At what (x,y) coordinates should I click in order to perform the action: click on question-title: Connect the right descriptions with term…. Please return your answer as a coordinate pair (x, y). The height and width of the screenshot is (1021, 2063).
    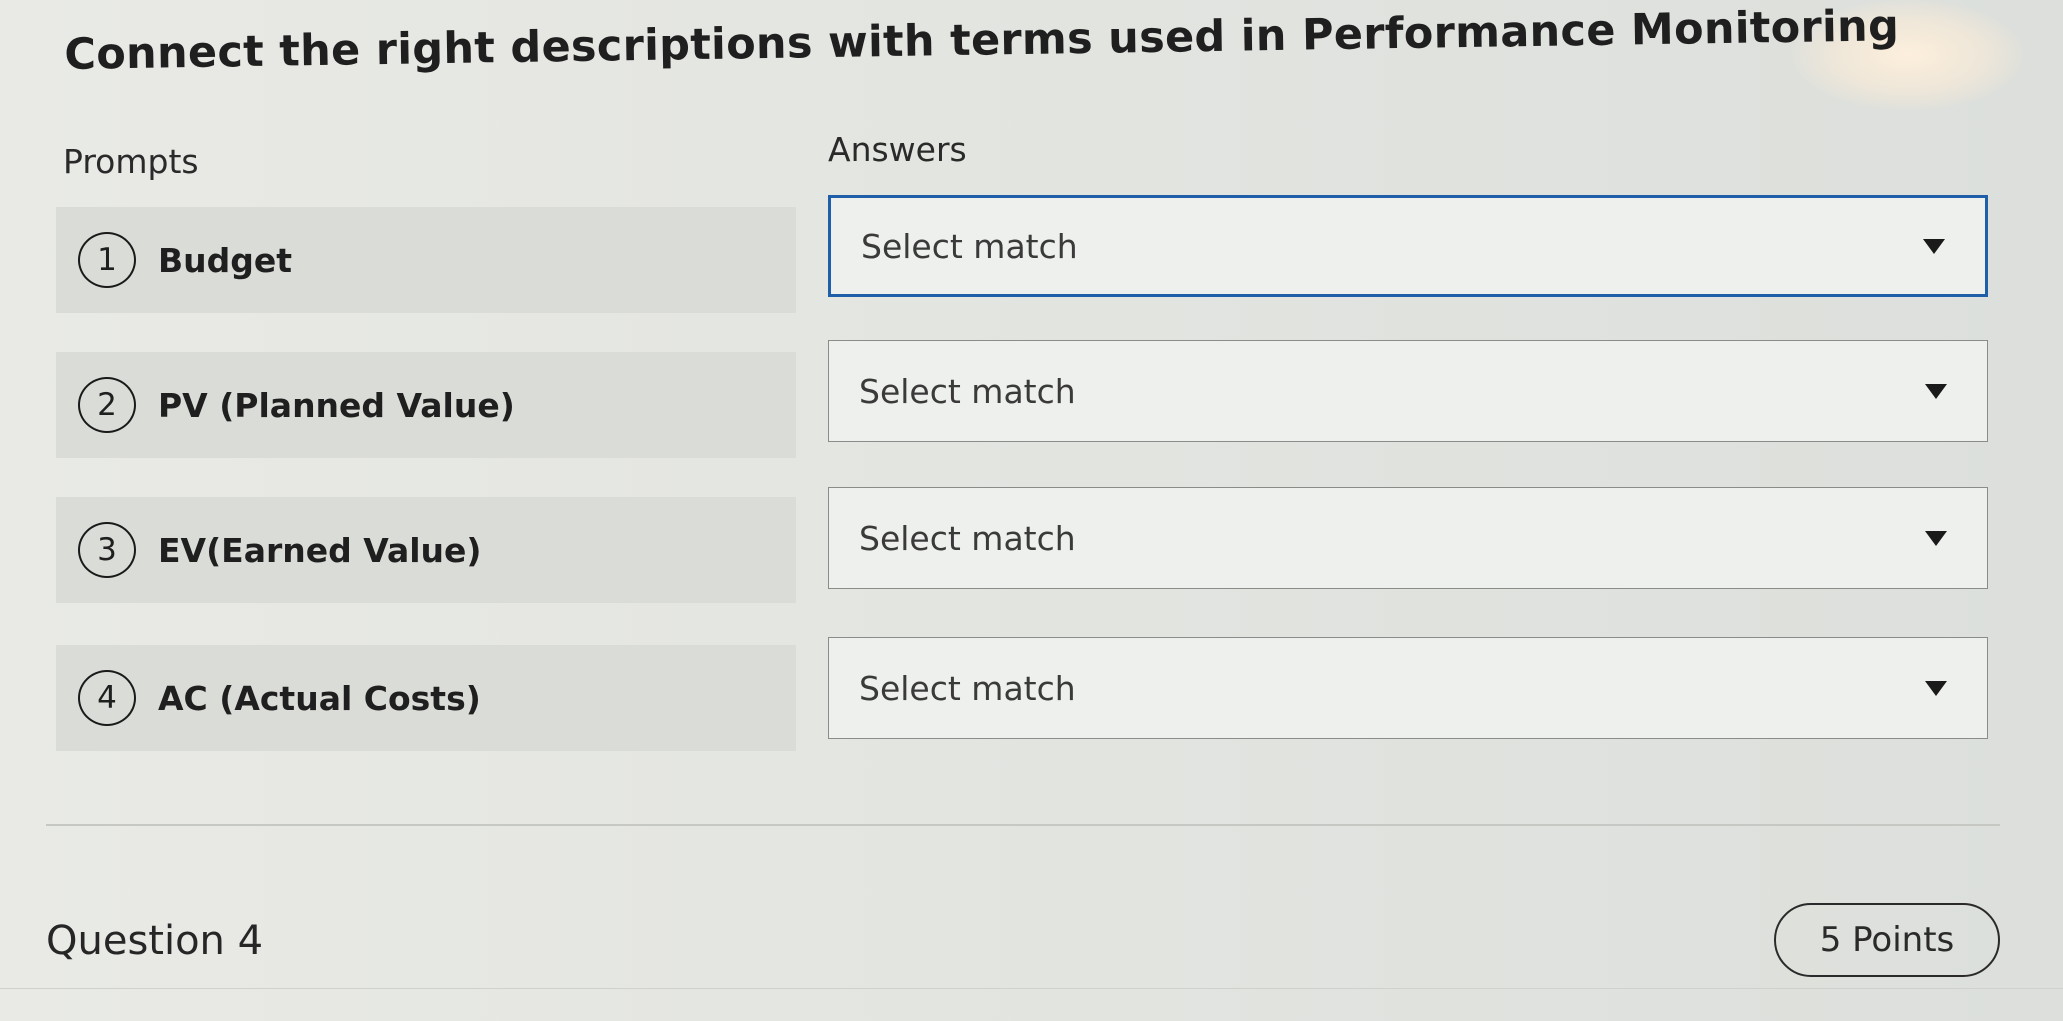
    Looking at the image, I should click on (982, 40).